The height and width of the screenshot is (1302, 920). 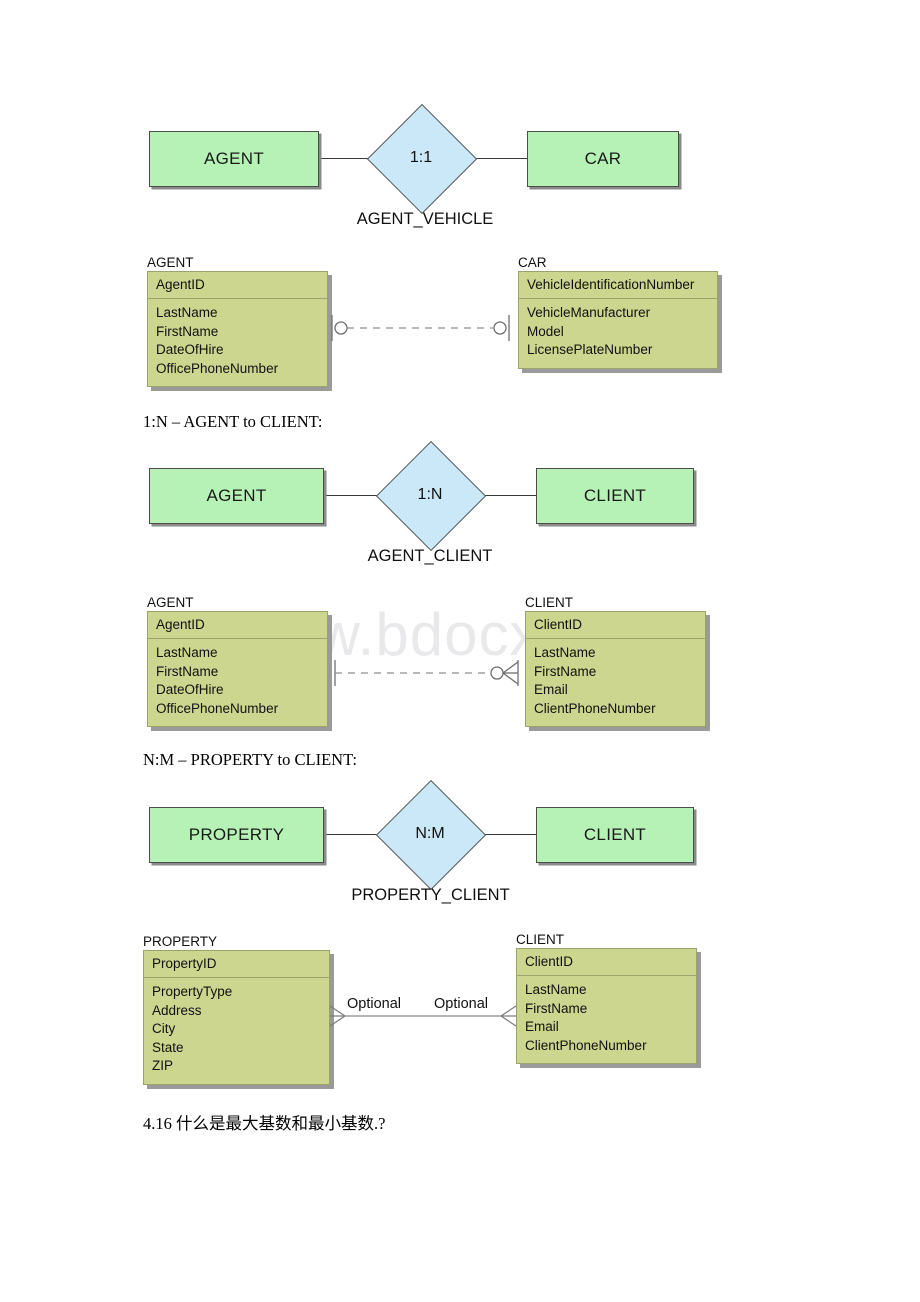 I want to click on attribute-item: Model, so click(x=545, y=331).